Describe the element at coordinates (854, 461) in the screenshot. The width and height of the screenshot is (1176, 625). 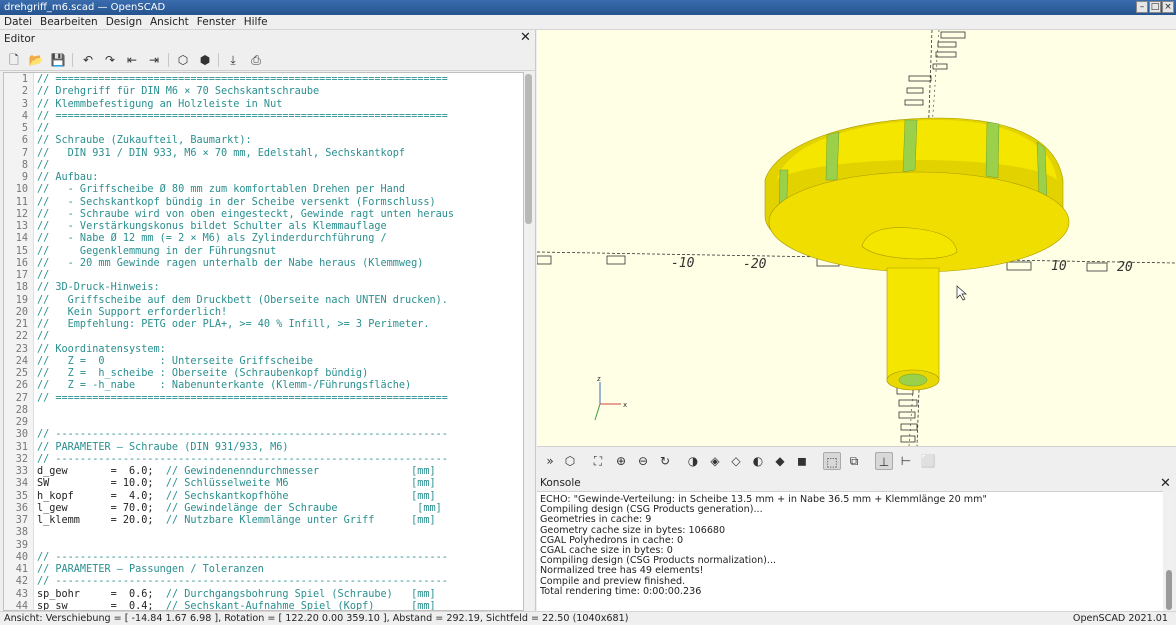
I see `orthogonal-icon: ⧉` at that location.